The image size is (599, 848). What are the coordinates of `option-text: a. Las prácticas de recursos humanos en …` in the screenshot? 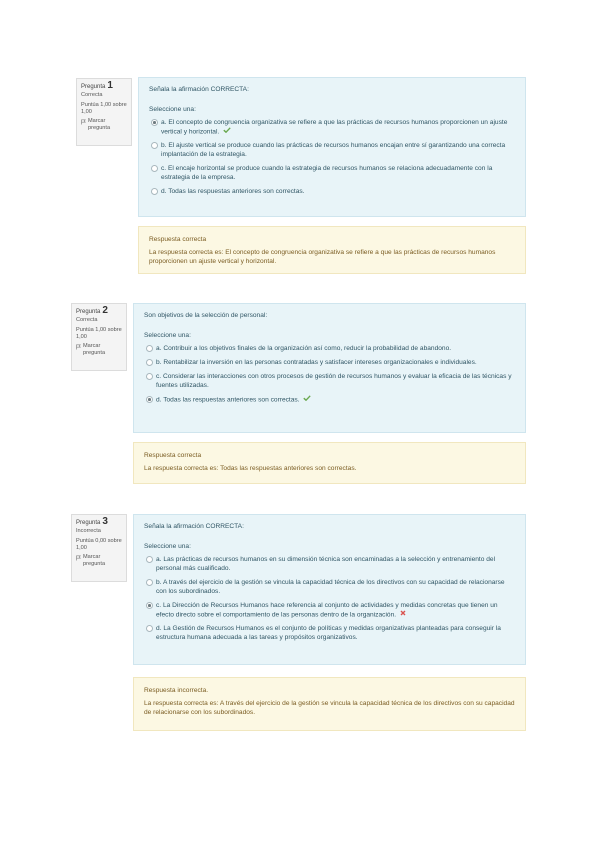 It's located at (326, 564).